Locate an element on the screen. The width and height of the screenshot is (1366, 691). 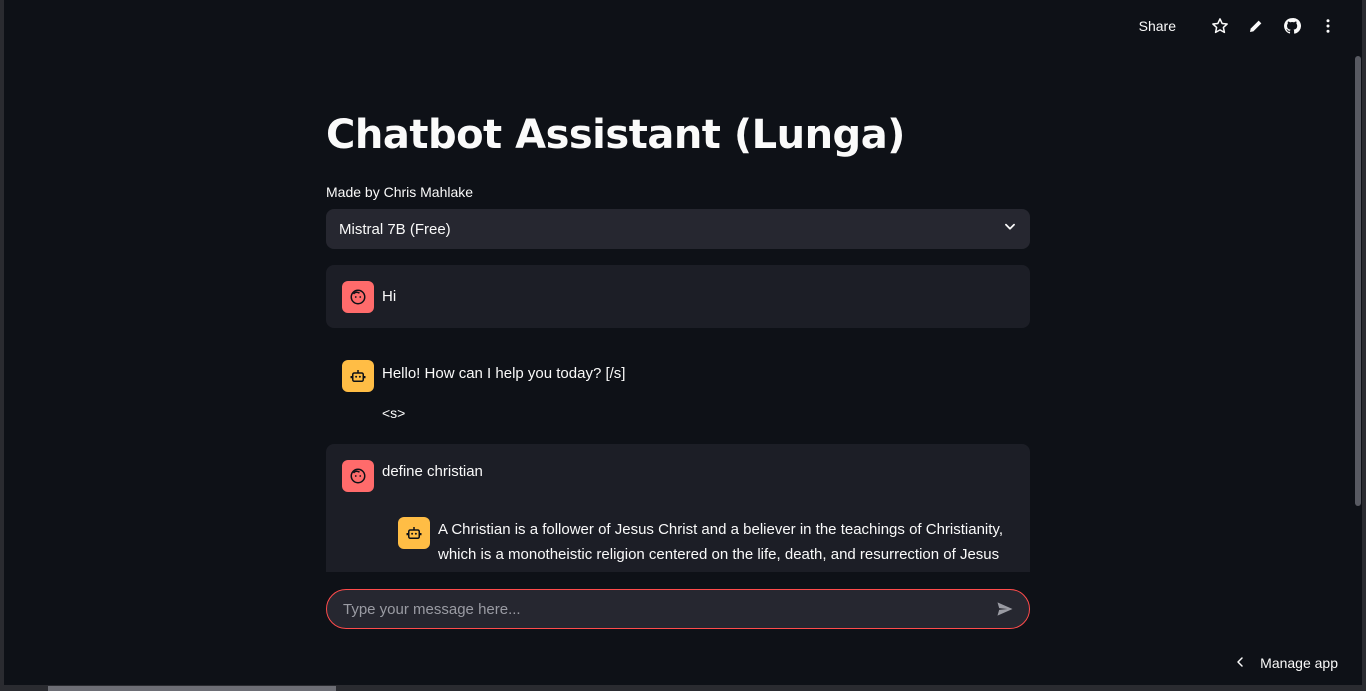
manage-app-label: Manage app is located at coordinates (1299, 663).